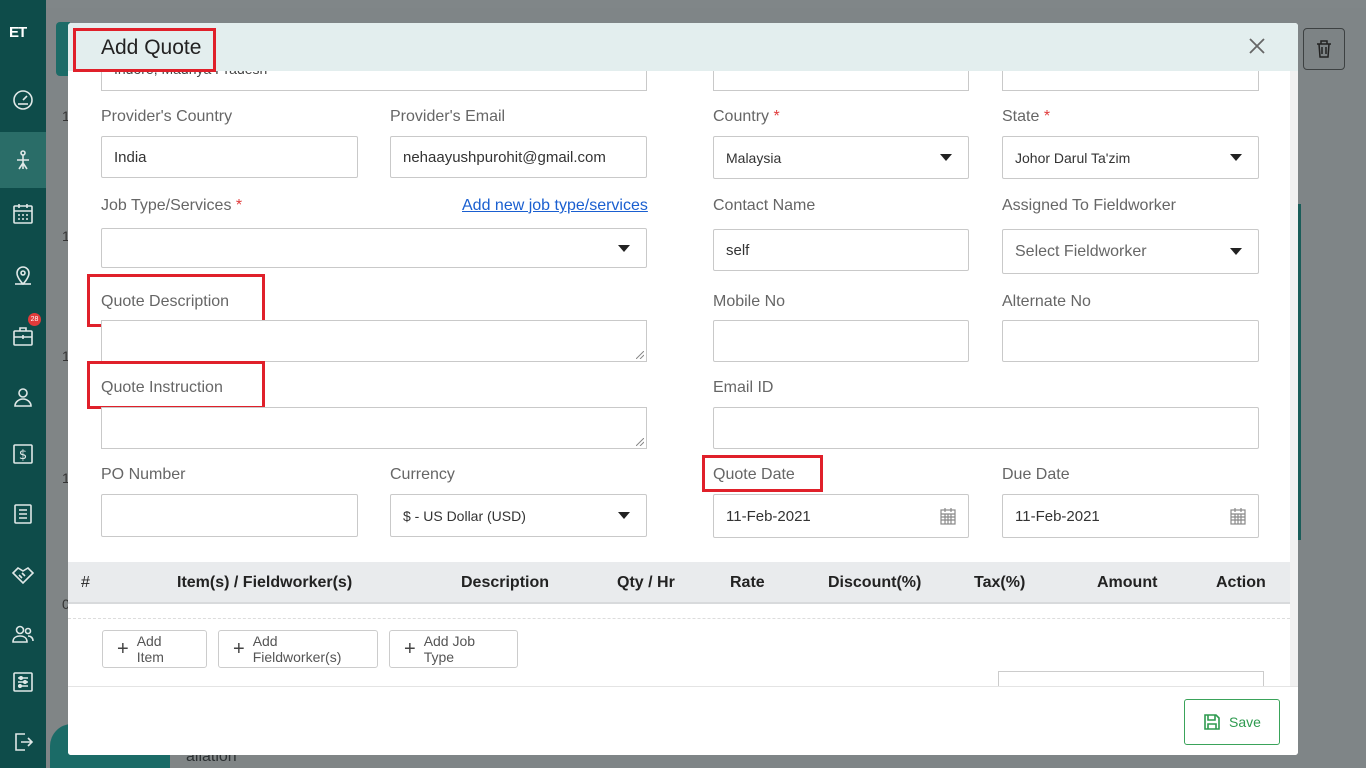  What do you see at coordinates (683, 720) in the screenshot?
I see `modal-footer: Save` at bounding box center [683, 720].